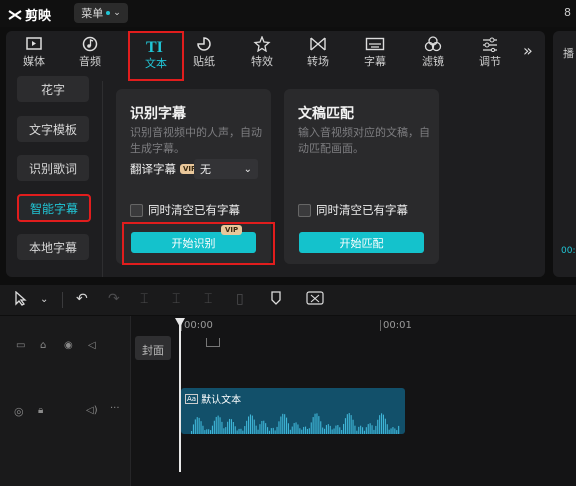 The image size is (576, 486). I want to click on marker-icon, so click(276, 300).